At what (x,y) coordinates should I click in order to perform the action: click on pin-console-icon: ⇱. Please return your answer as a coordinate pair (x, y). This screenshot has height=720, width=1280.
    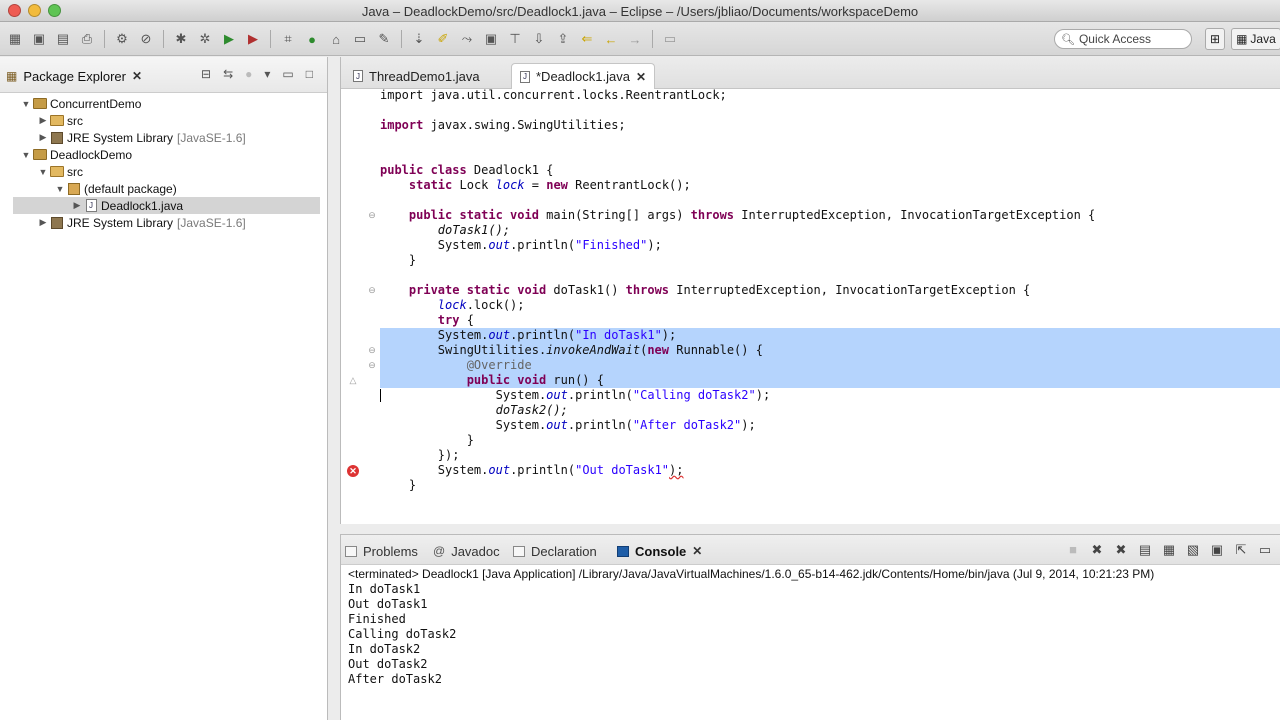
    Looking at the image, I should click on (1241, 550).